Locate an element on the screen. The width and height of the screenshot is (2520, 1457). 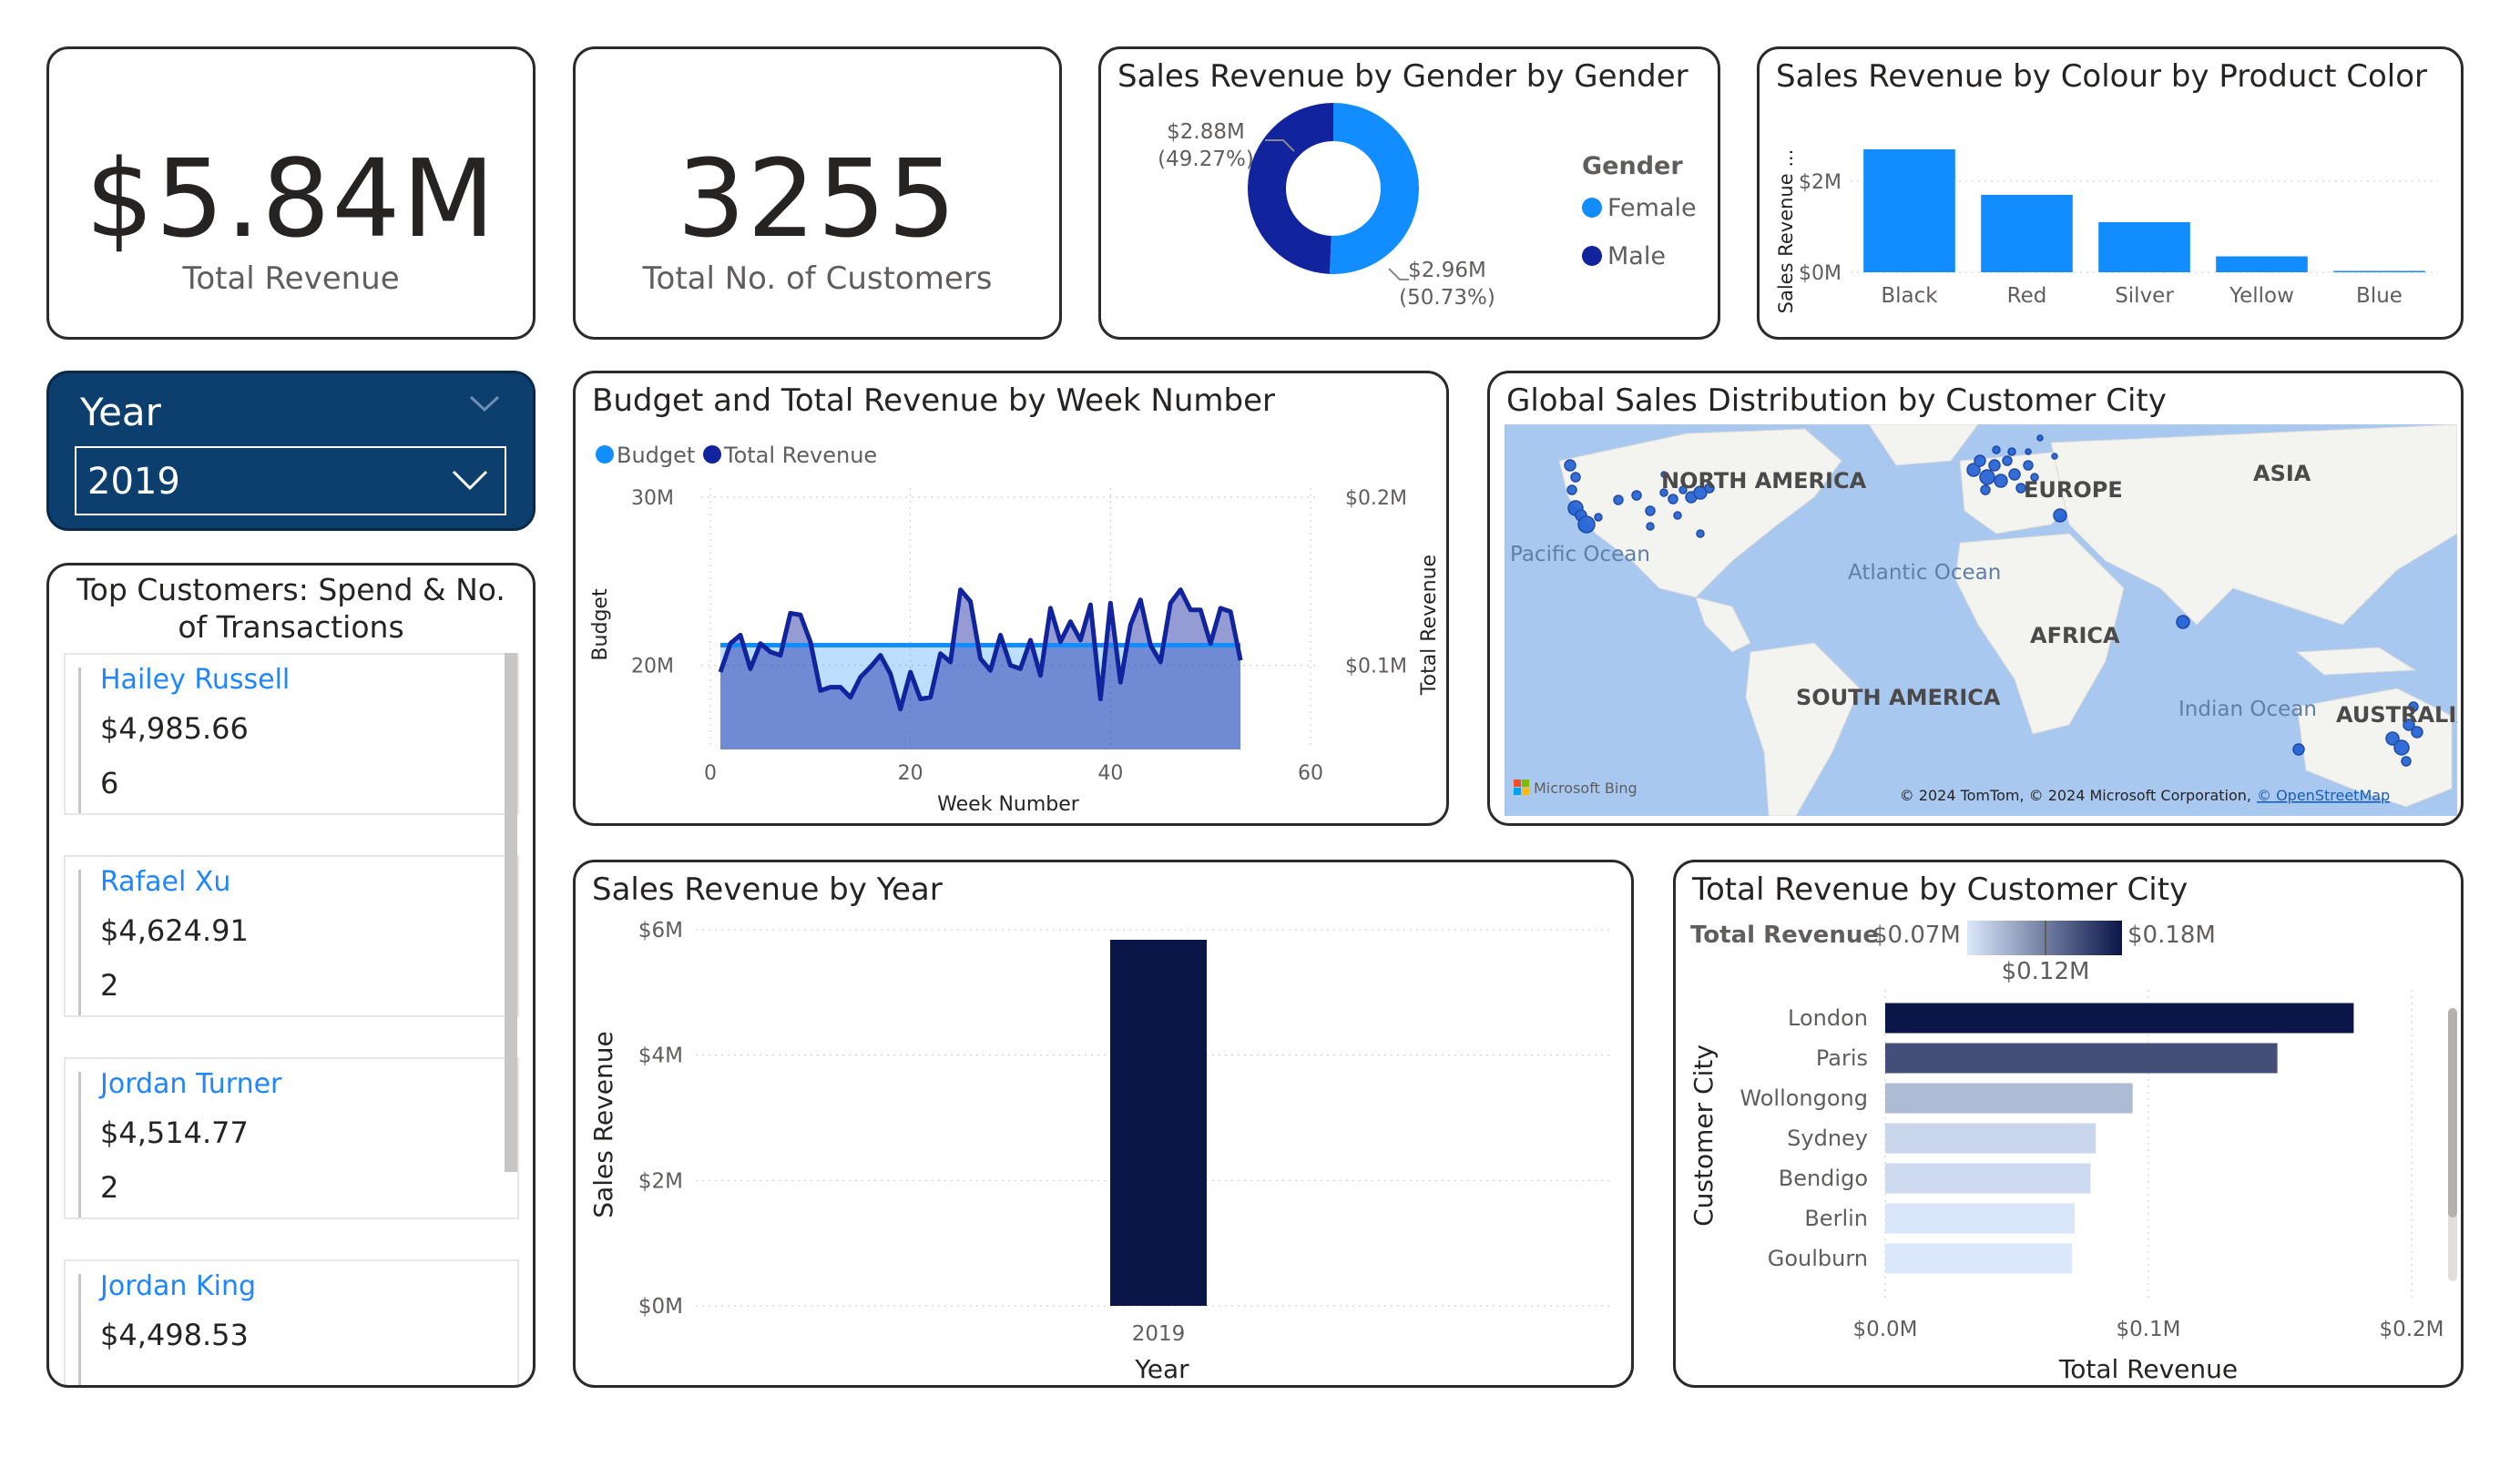
bar-blue is located at coordinates (2379, 271).